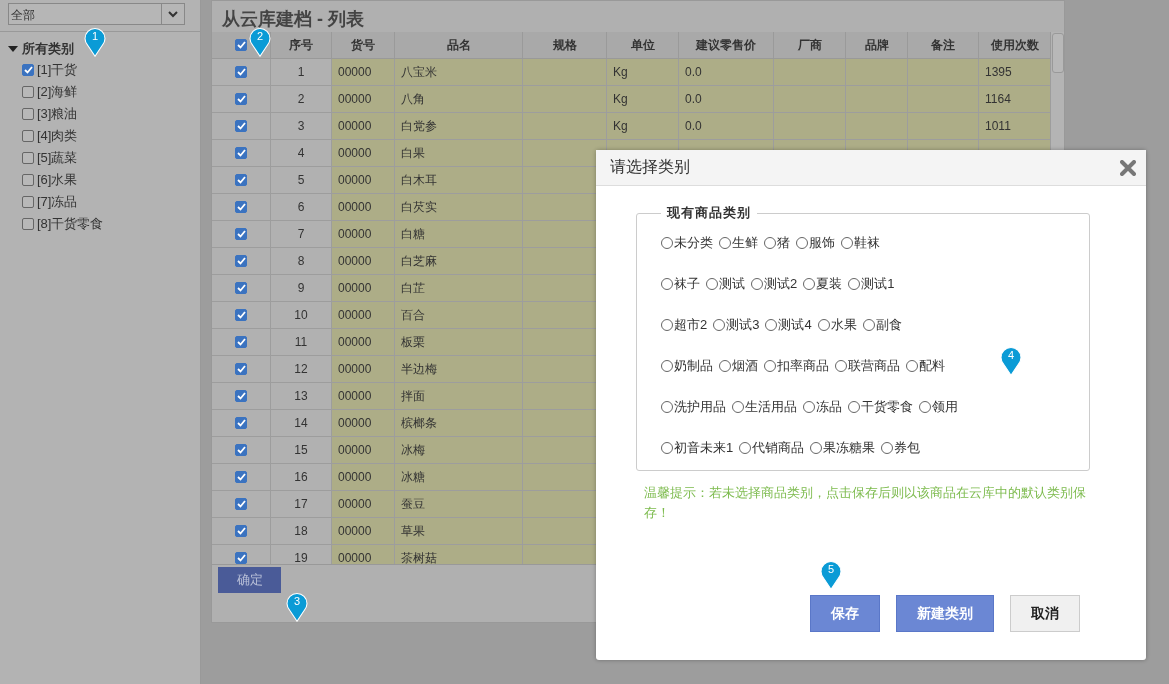 Image resolution: width=1169 pixels, height=684 pixels. I want to click on category-option: 猪, so click(777, 242).